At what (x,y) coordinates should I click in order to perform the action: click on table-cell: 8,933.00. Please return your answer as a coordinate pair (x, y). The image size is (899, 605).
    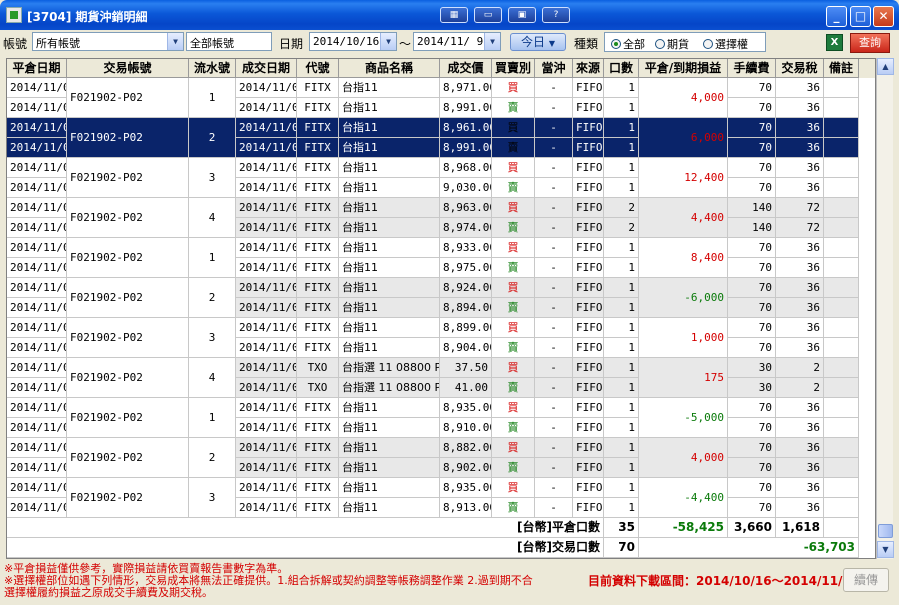
    Looking at the image, I should click on (466, 248).